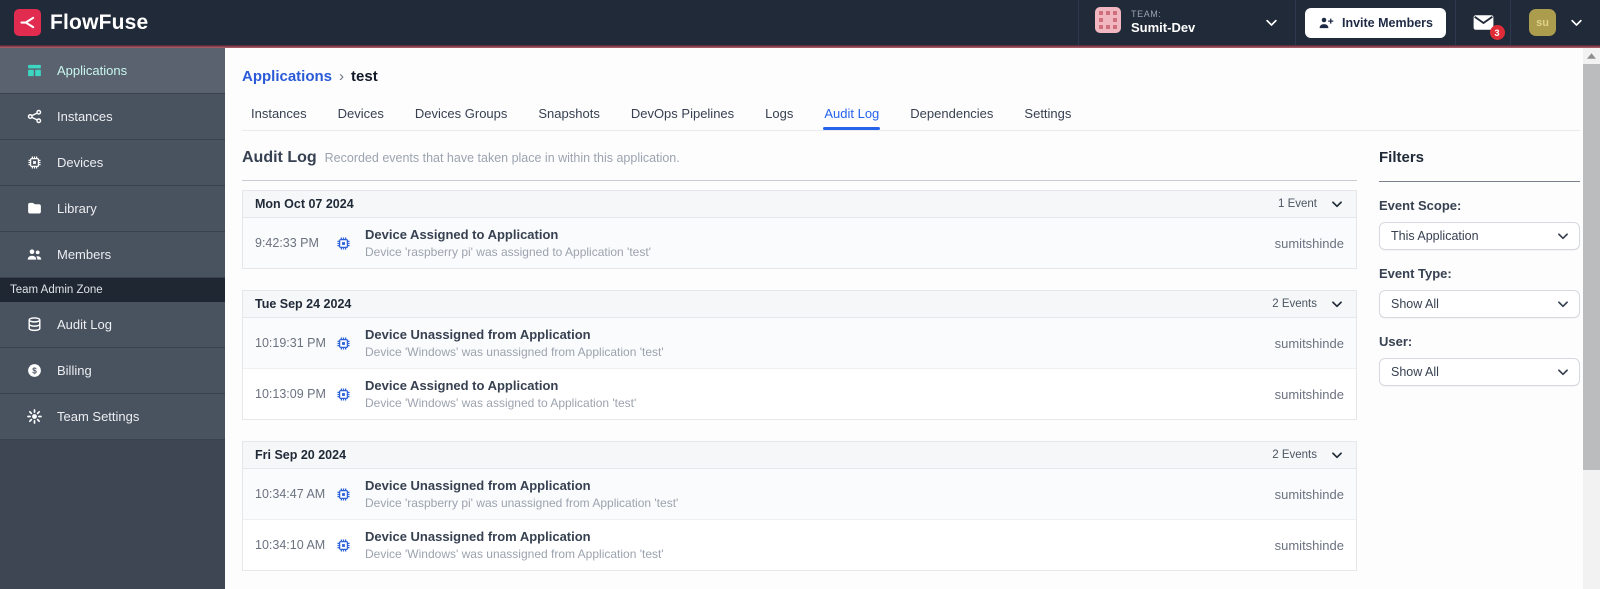 Image resolution: width=1600 pixels, height=589 pixels. What do you see at coordinates (34, 254) in the screenshot?
I see `users-icon` at bounding box center [34, 254].